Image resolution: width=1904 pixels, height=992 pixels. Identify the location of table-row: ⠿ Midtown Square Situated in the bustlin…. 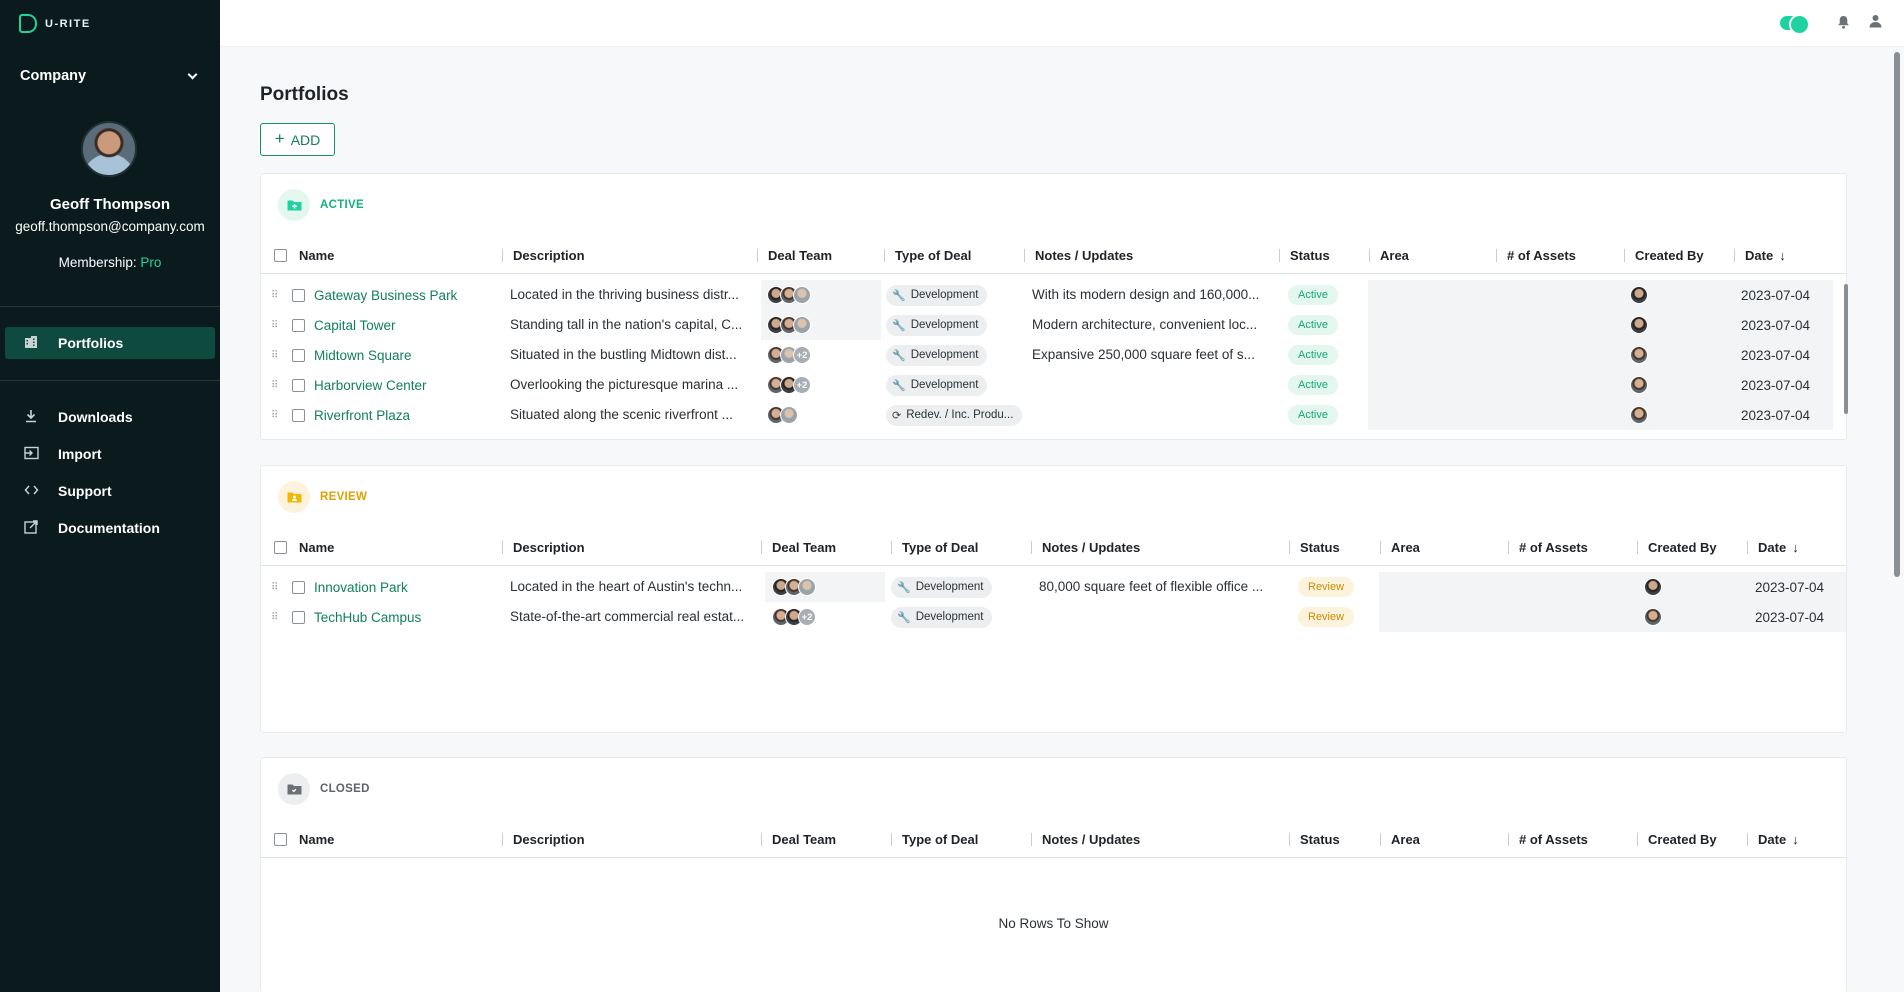
(1053, 355).